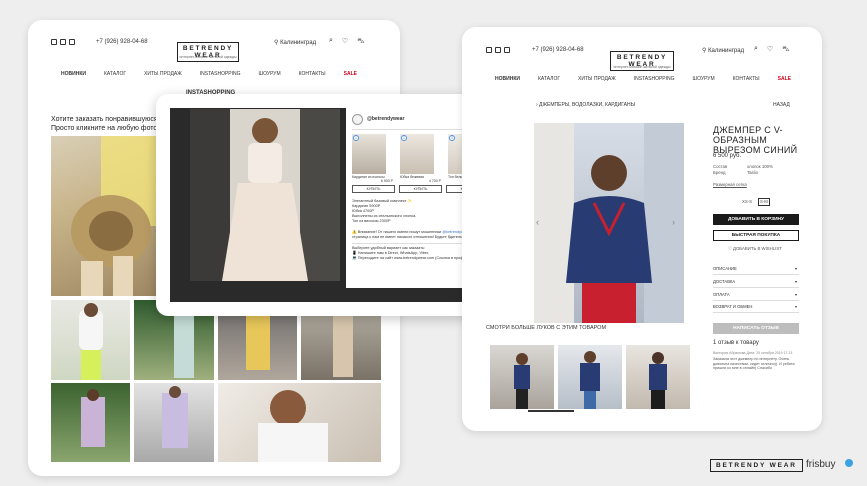  Describe the element at coordinates (755, 249) in the screenshot. I see `wishlist-link: ♡ ДОБАВИТЬ В WISHLIST` at that location.